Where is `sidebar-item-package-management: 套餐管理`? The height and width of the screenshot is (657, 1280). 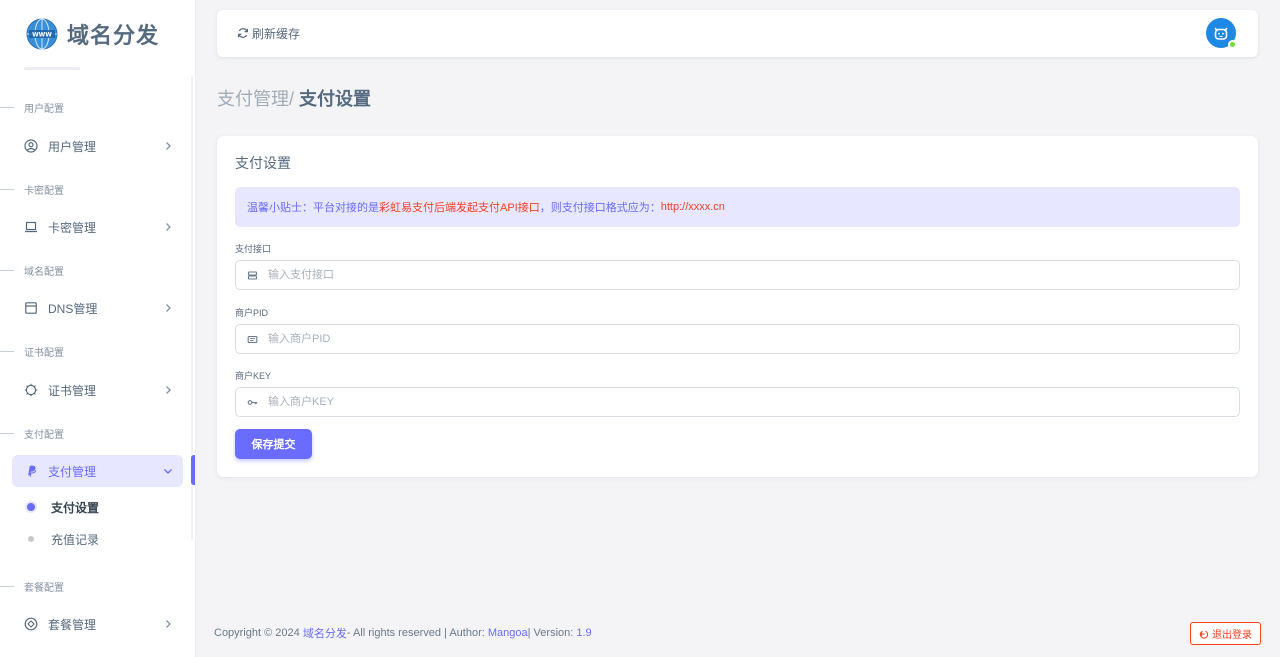
sidebar-item-package-management: 套餐管理 is located at coordinates (97, 624).